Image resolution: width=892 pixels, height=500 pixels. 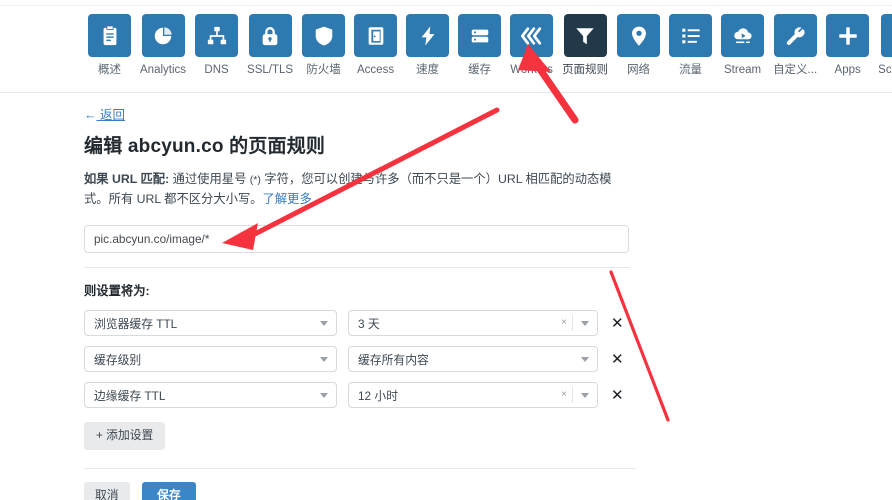 What do you see at coordinates (376, 35) in the screenshot?
I see `door-icon` at bounding box center [376, 35].